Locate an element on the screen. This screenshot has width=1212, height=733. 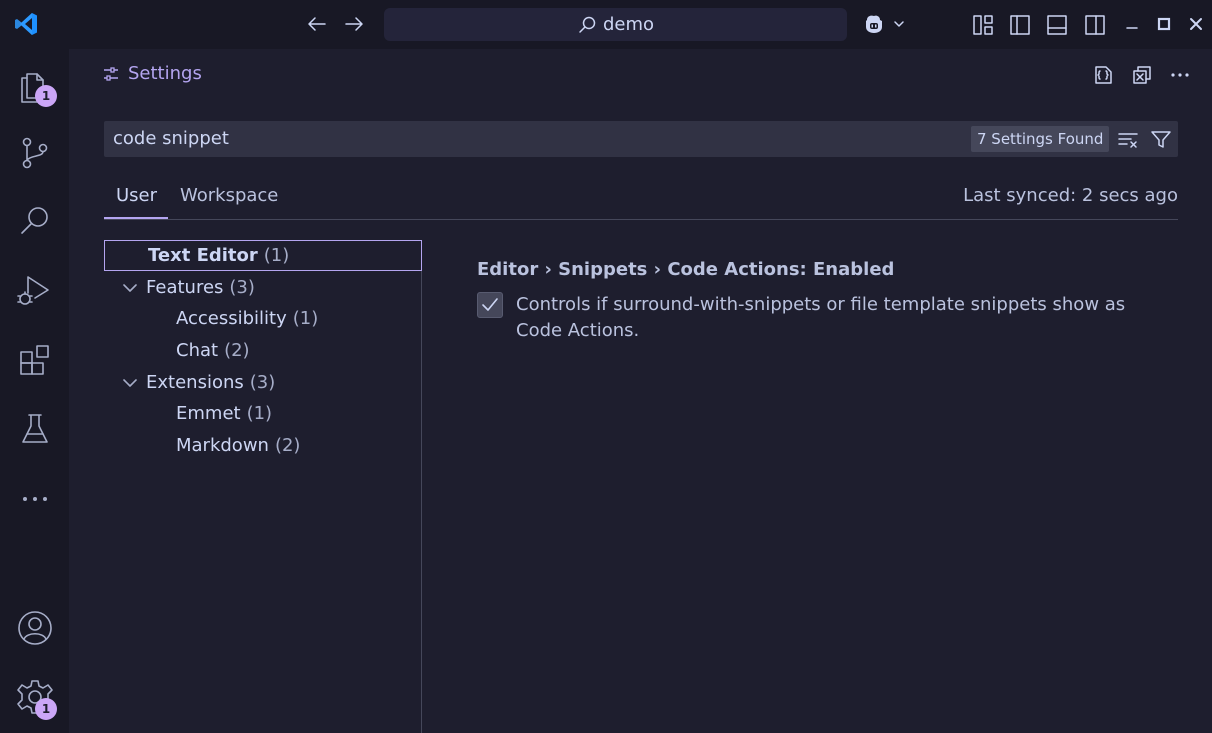
toc-item-emmet: Emmet (1) is located at coordinates (224, 413).